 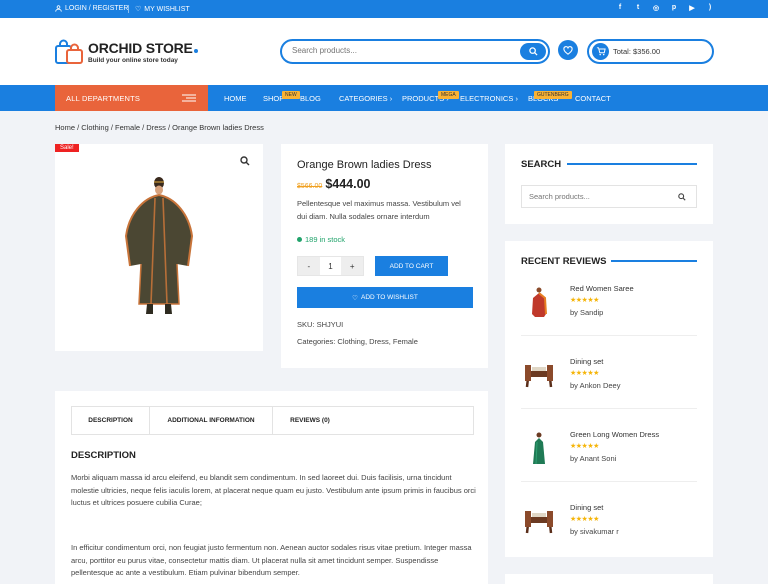 I want to click on twitter-icon: t, so click(x=638, y=7).